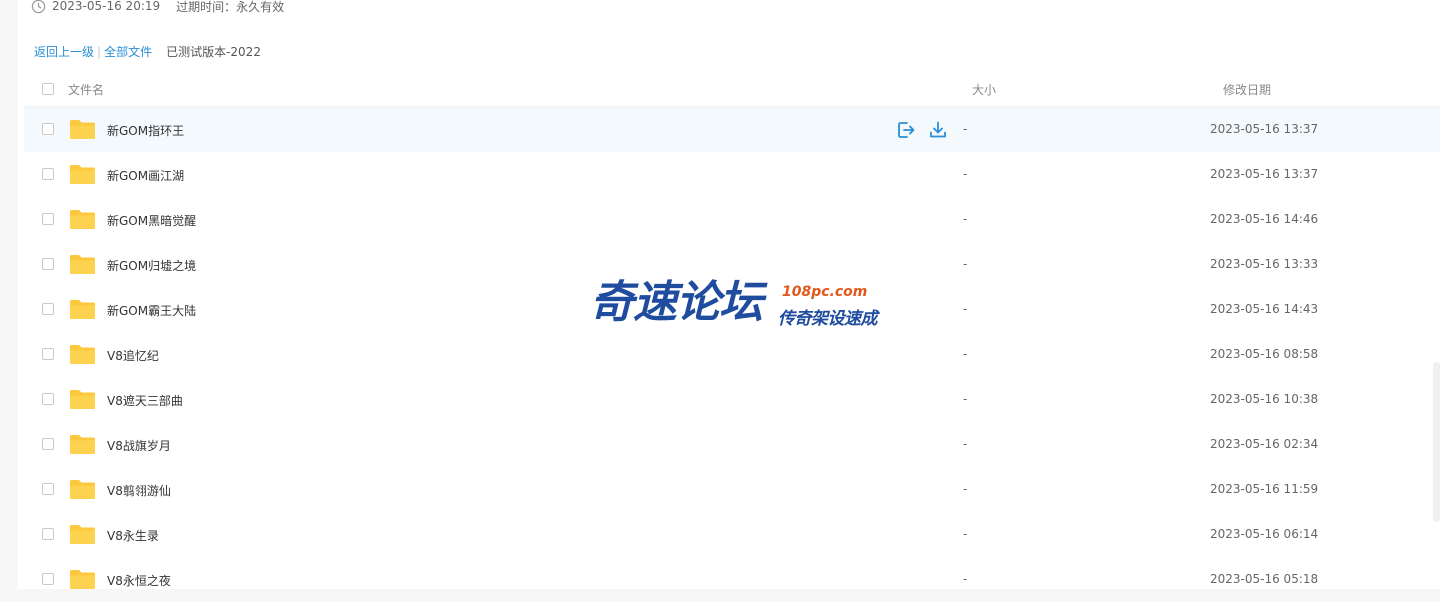 The width and height of the screenshot is (1440, 602). I want to click on file-name: V8追忆纪, so click(133, 355).